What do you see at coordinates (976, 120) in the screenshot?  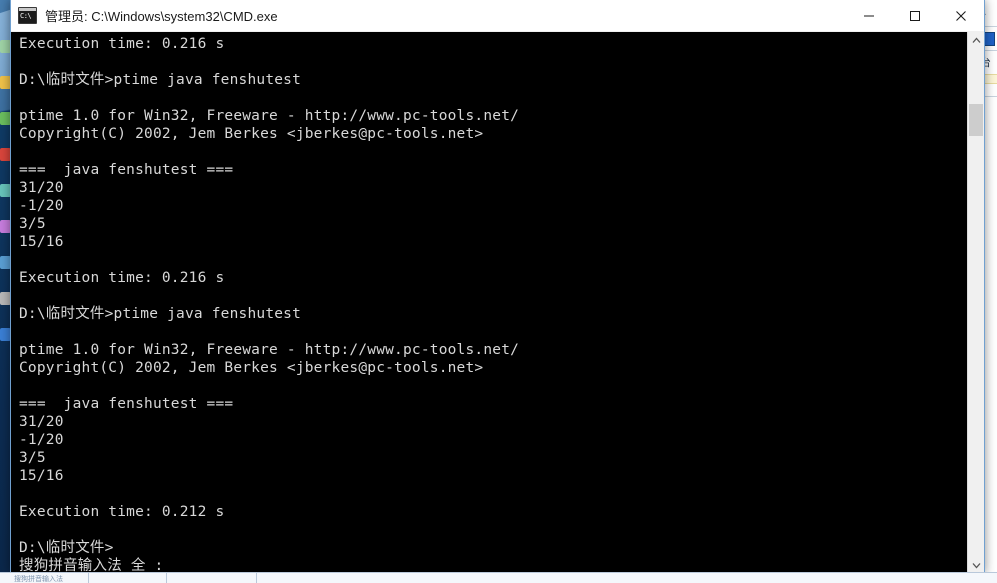 I see `scrollbar-thumb` at bounding box center [976, 120].